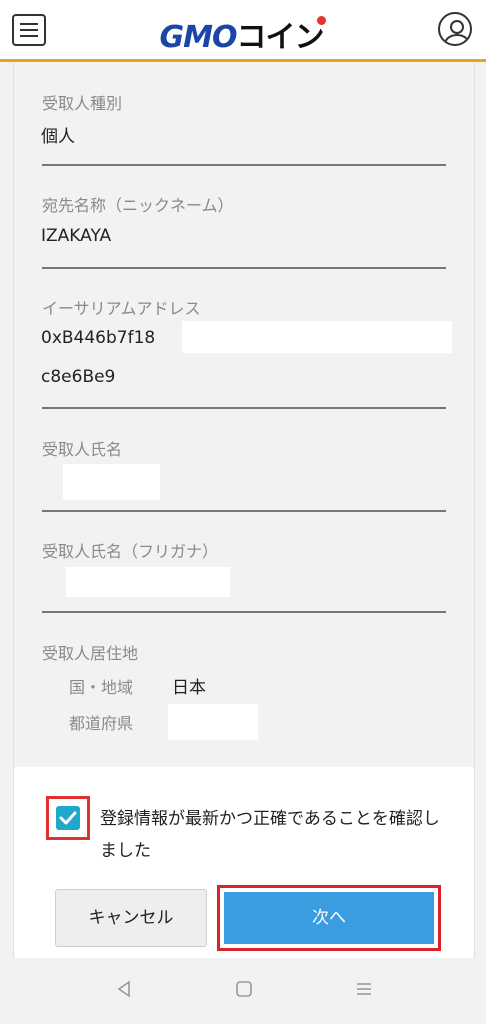 The width and height of the screenshot is (486, 1024). What do you see at coordinates (130, 551) in the screenshot?
I see `field-label: 受取人氏名（フリガナ）` at bounding box center [130, 551].